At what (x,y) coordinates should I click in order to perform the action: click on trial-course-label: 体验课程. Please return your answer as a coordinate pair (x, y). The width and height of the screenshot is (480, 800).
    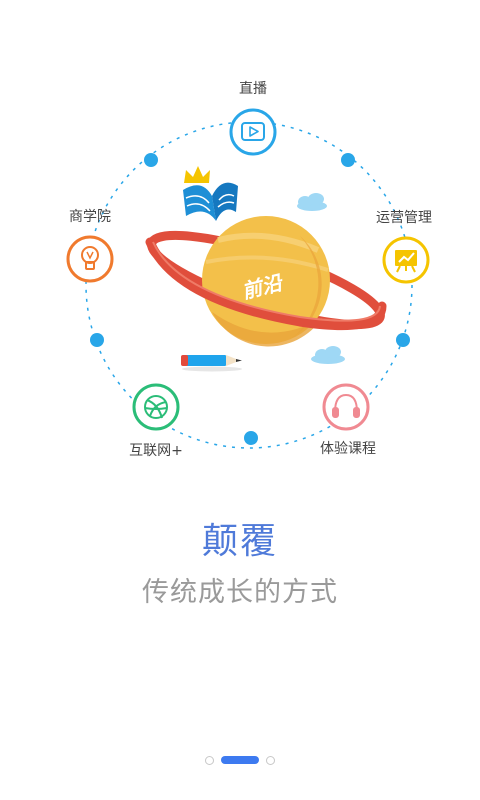
    Looking at the image, I should click on (348, 449).